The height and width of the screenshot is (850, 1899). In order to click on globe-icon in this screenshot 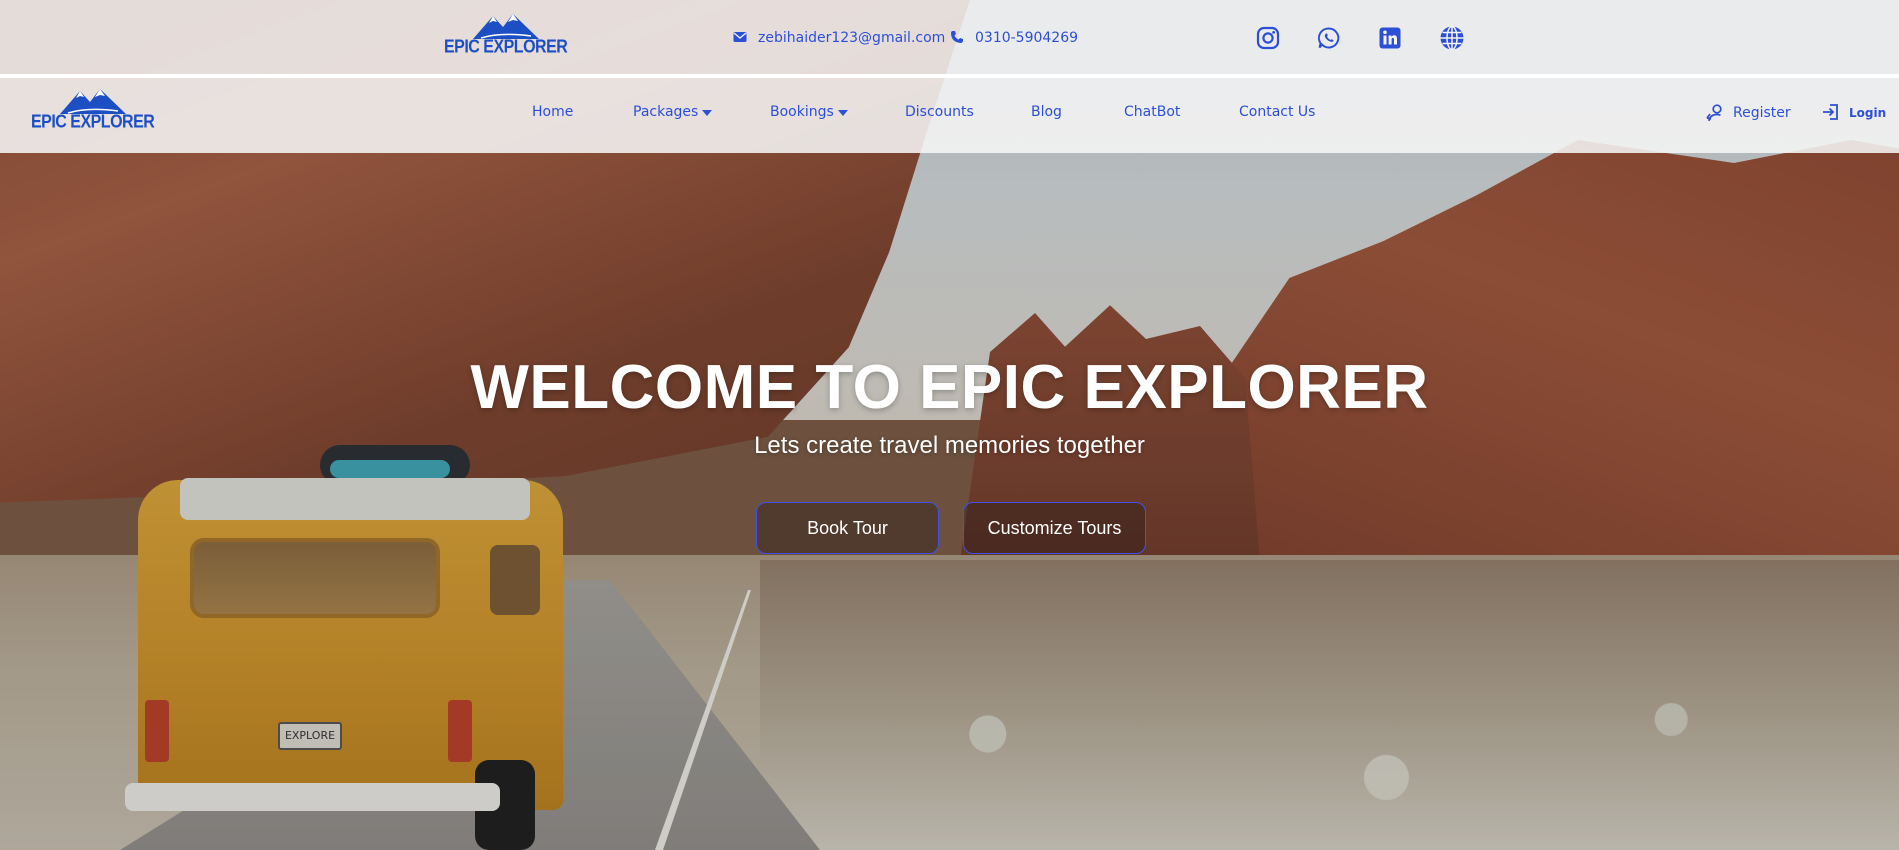, I will do `click(1452, 38)`.